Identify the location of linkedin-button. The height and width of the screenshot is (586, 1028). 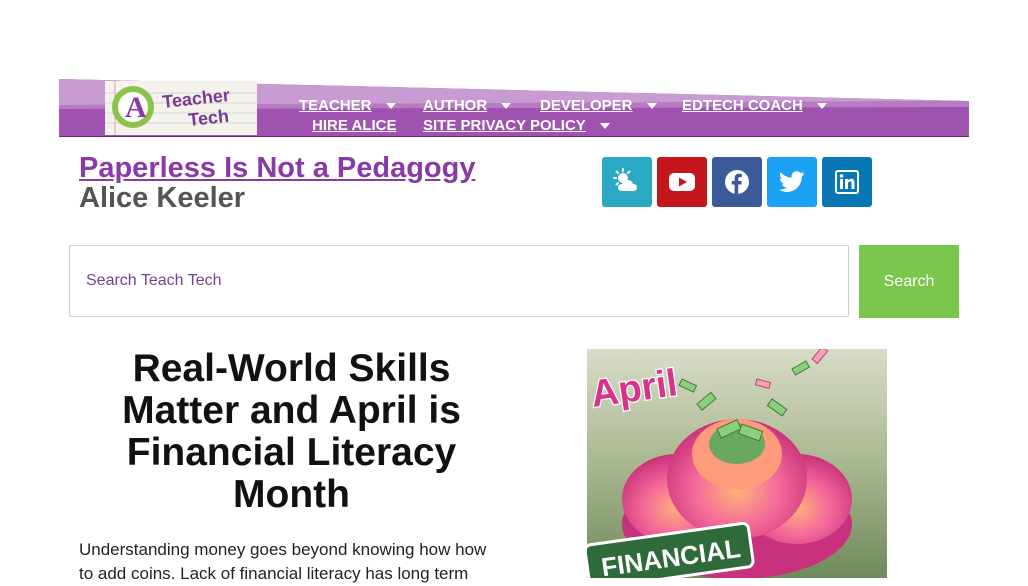
(847, 182).